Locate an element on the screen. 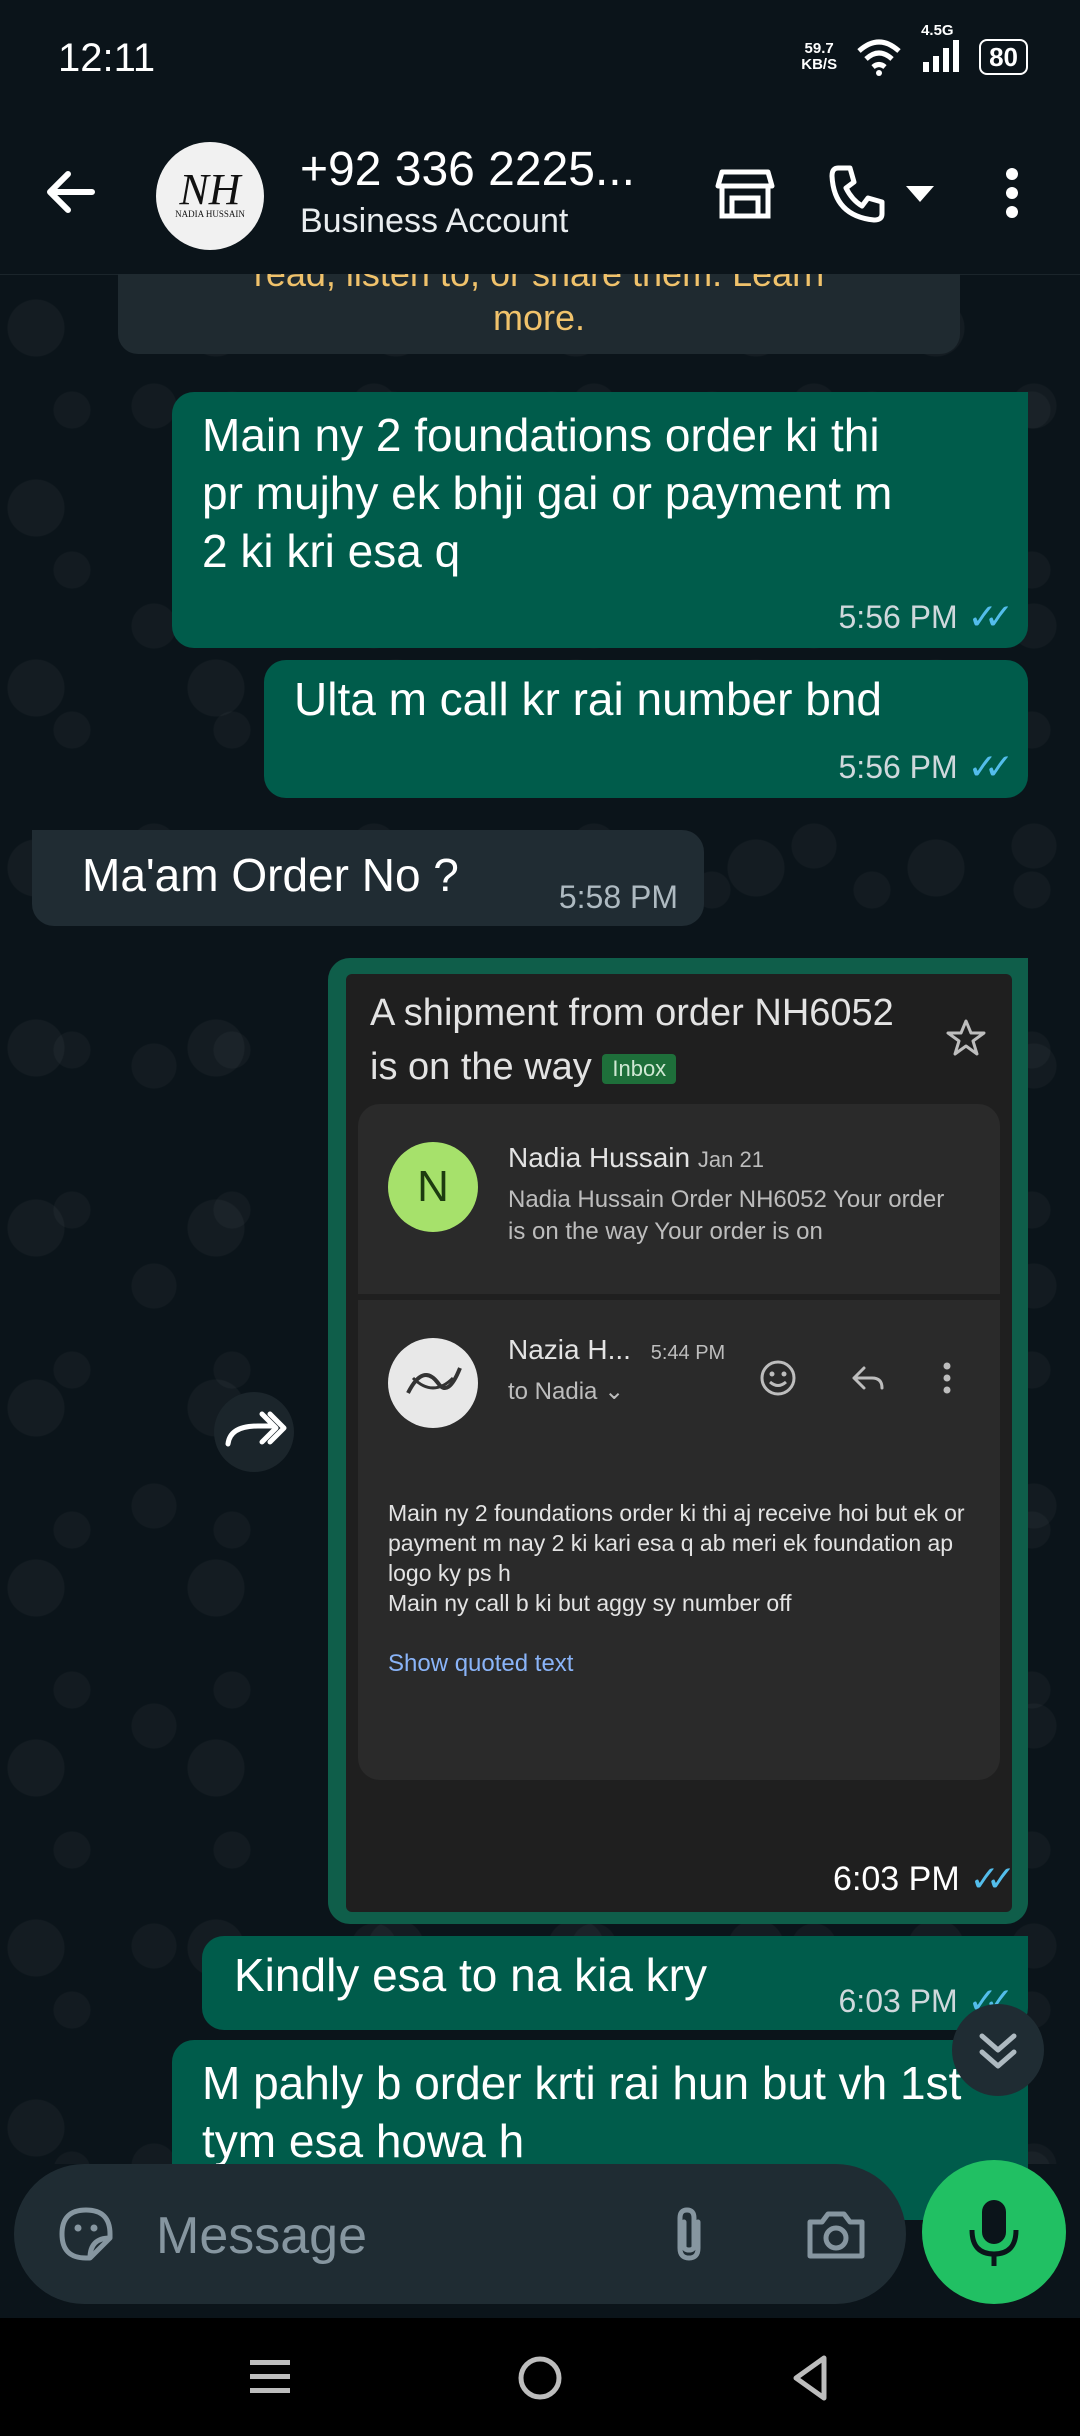 The image size is (1080, 2436). network-type: 4.5G is located at coordinates (937, 30).